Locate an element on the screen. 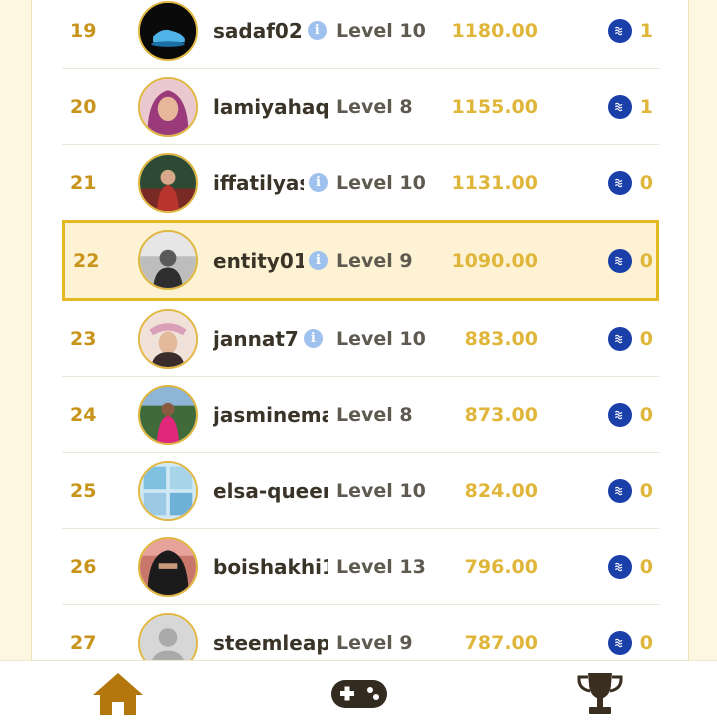 The image size is (717, 725). score-value: 883.00 is located at coordinates (501, 338).